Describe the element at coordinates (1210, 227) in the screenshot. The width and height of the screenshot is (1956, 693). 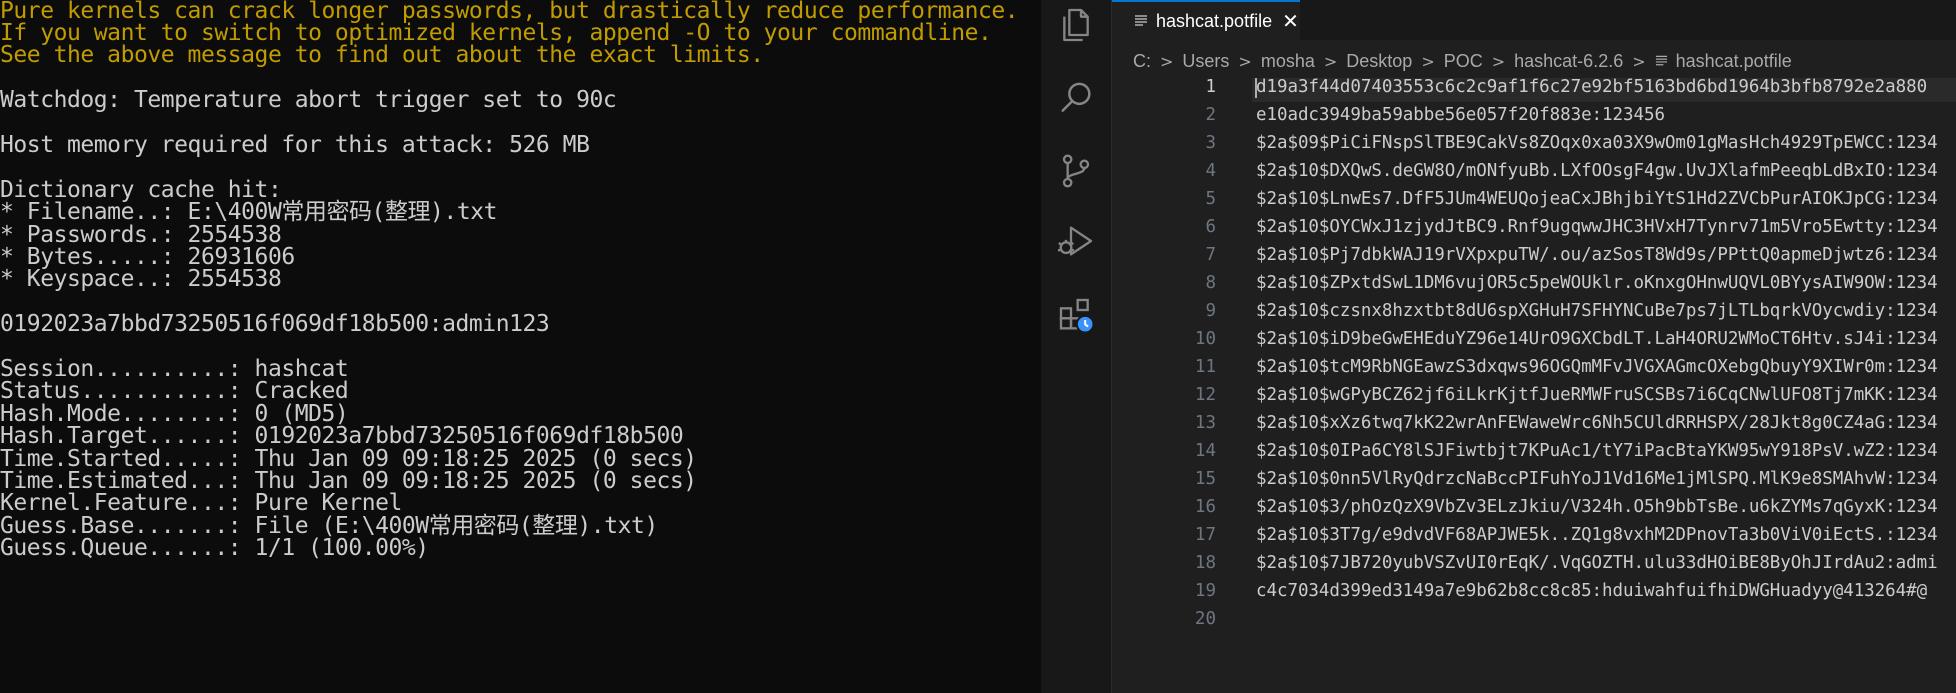
I see `line-number: 6` at that location.